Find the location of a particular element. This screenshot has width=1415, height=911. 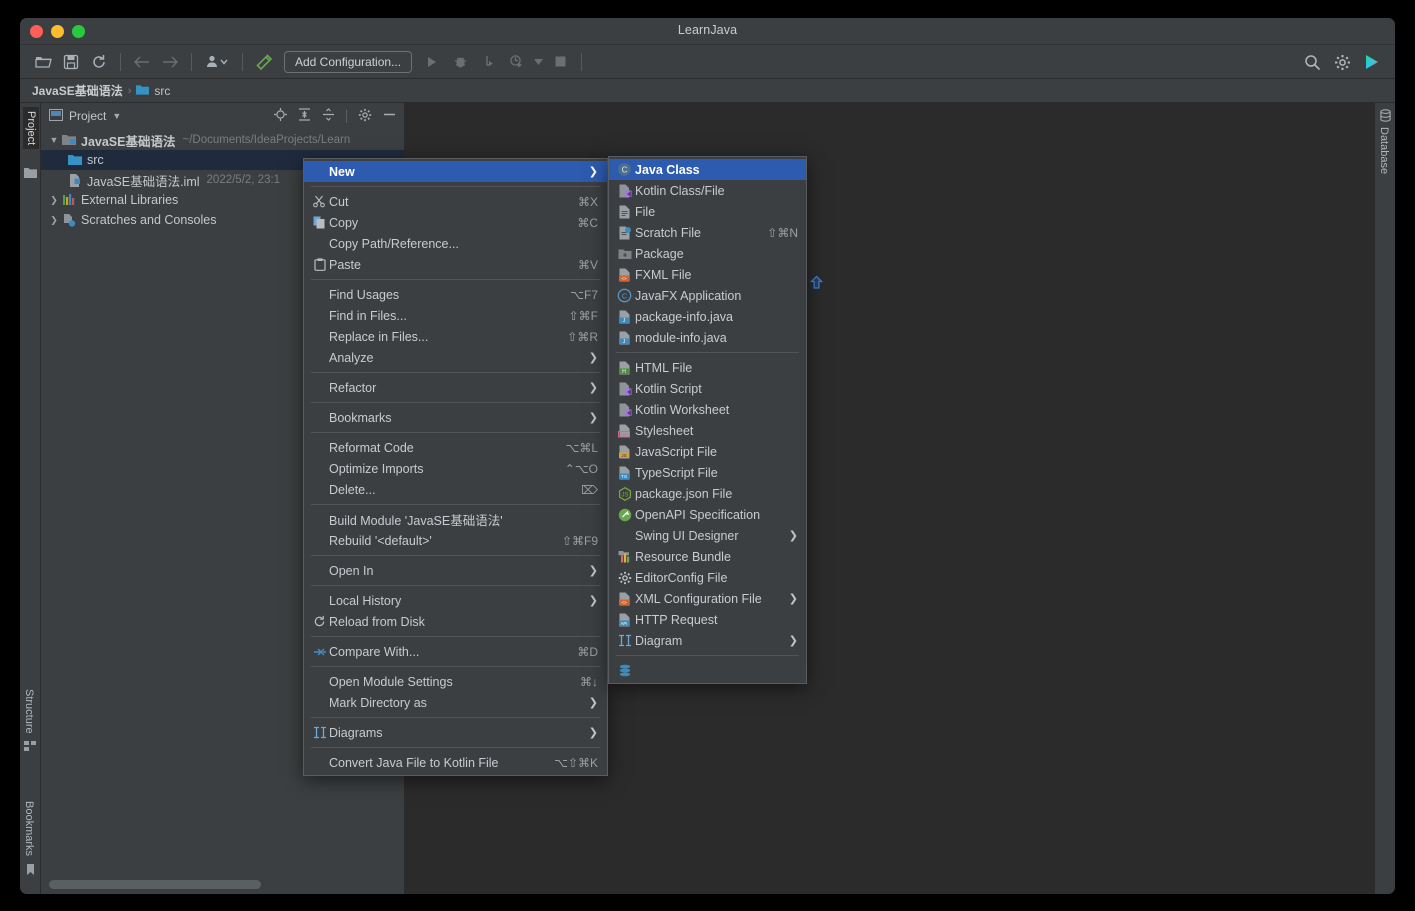

locate-icon is located at coordinates (280, 116).